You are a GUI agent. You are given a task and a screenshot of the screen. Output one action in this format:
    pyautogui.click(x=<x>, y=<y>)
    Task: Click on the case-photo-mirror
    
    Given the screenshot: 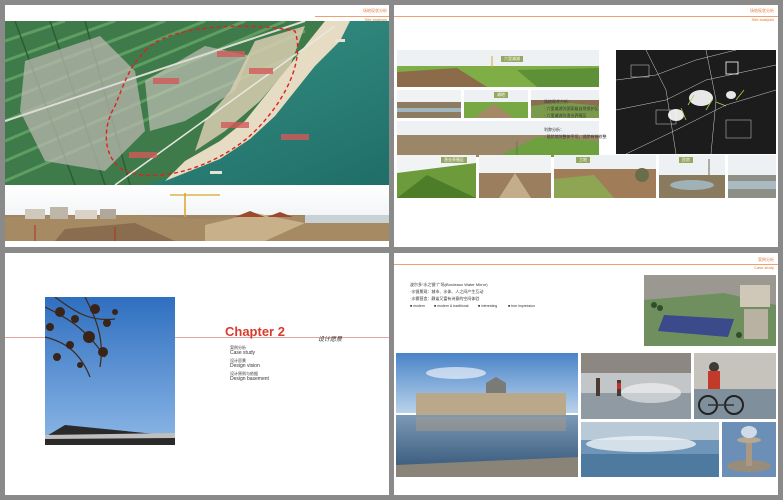 What is the action you would take?
    pyautogui.click(x=487, y=415)
    